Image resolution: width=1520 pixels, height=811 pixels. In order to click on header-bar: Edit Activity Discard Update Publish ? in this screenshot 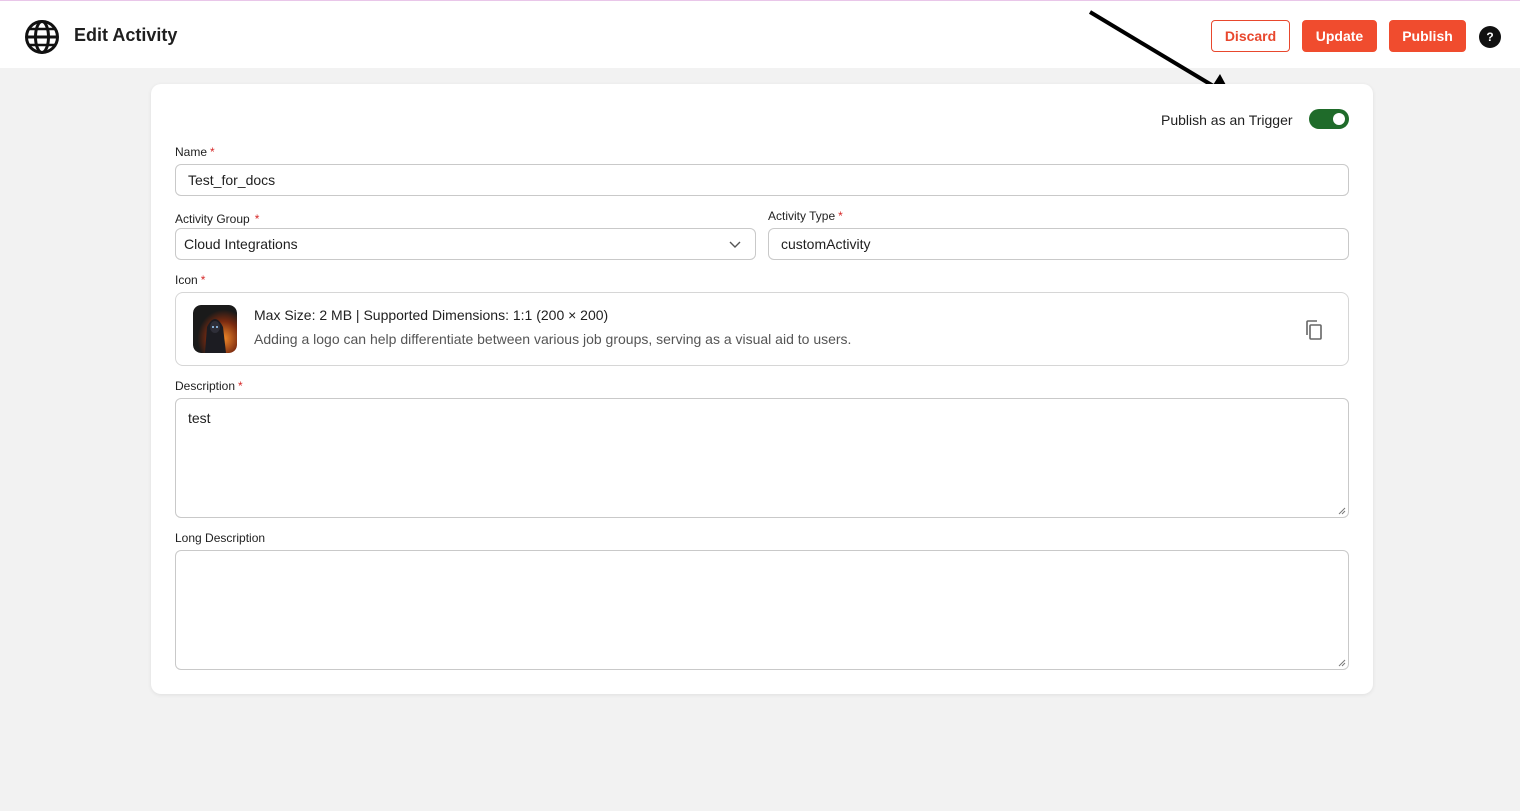, I will do `click(760, 36)`.